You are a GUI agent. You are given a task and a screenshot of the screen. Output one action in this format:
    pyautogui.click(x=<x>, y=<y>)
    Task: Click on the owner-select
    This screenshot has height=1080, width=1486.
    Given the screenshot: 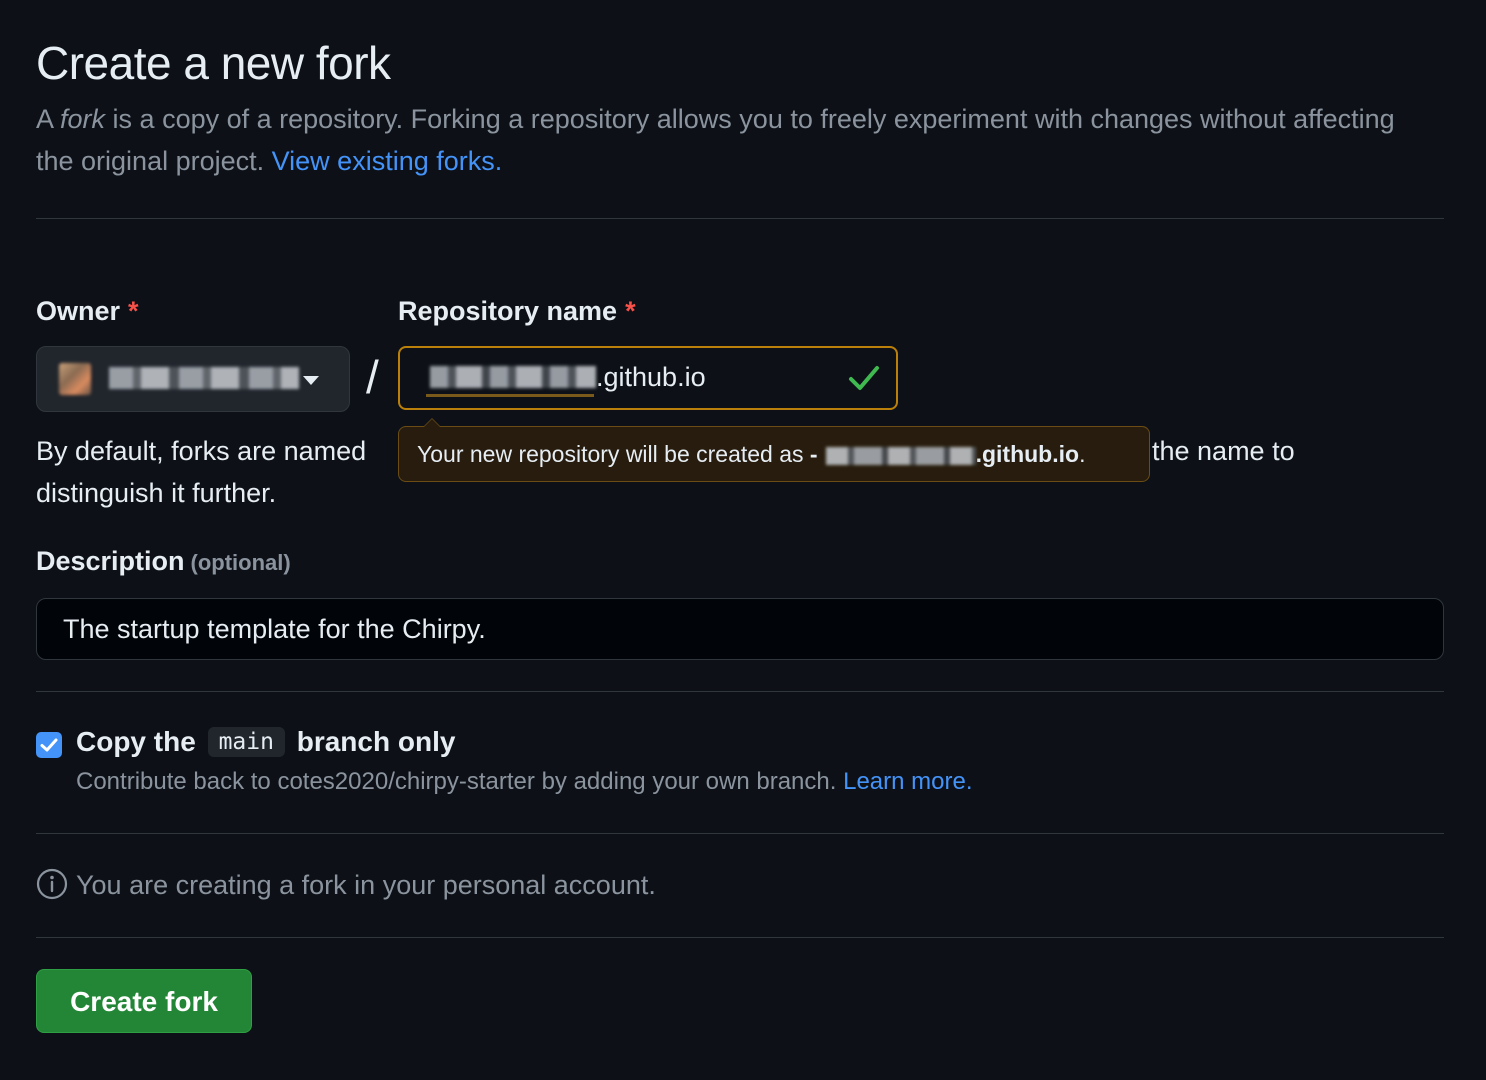 What is the action you would take?
    pyautogui.click(x=193, y=379)
    